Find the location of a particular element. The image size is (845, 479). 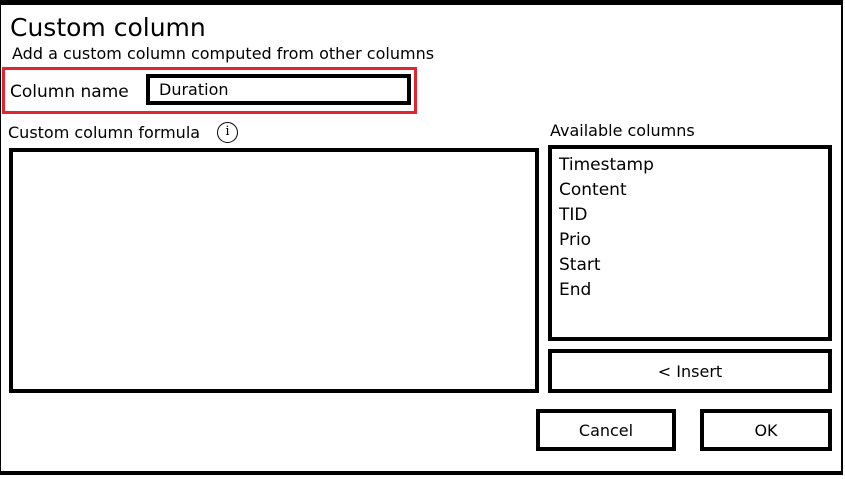

column-item-start: Start is located at coordinates (693, 265).